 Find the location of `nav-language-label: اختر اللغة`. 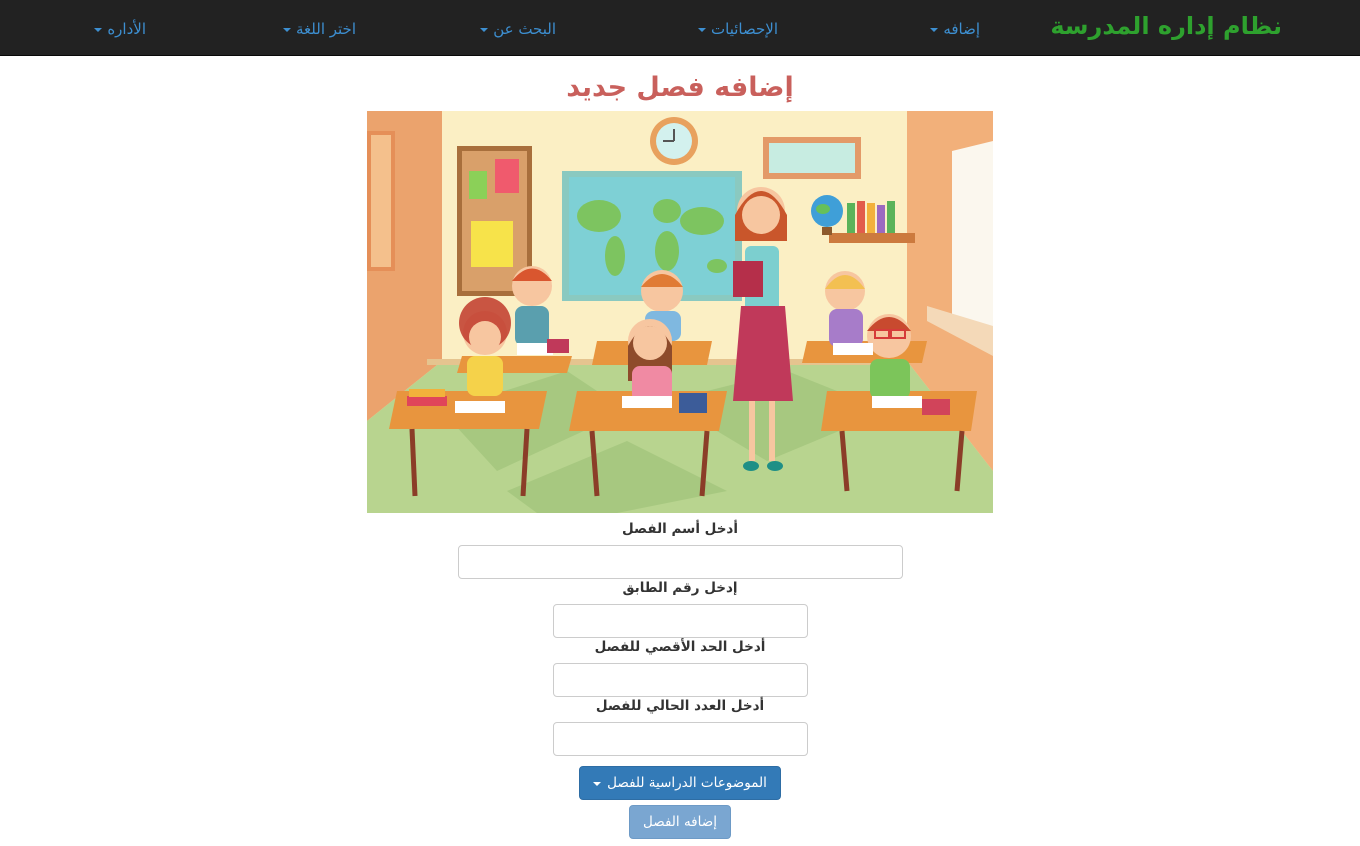

nav-language-label: اختر اللغة is located at coordinates (326, 29).